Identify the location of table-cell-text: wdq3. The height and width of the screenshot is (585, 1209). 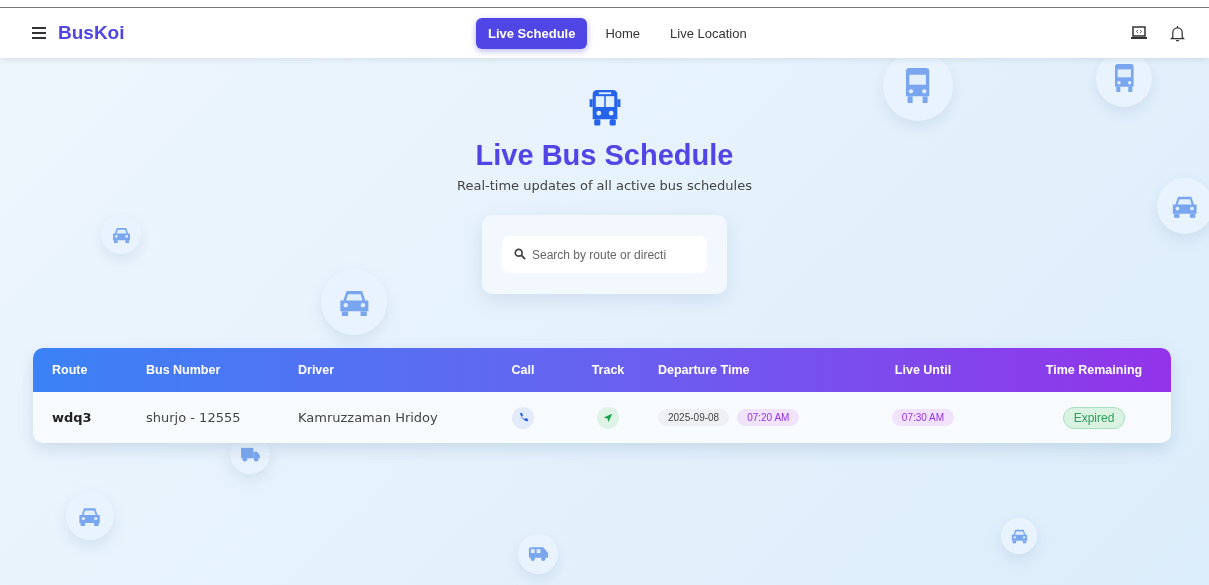
(72, 417).